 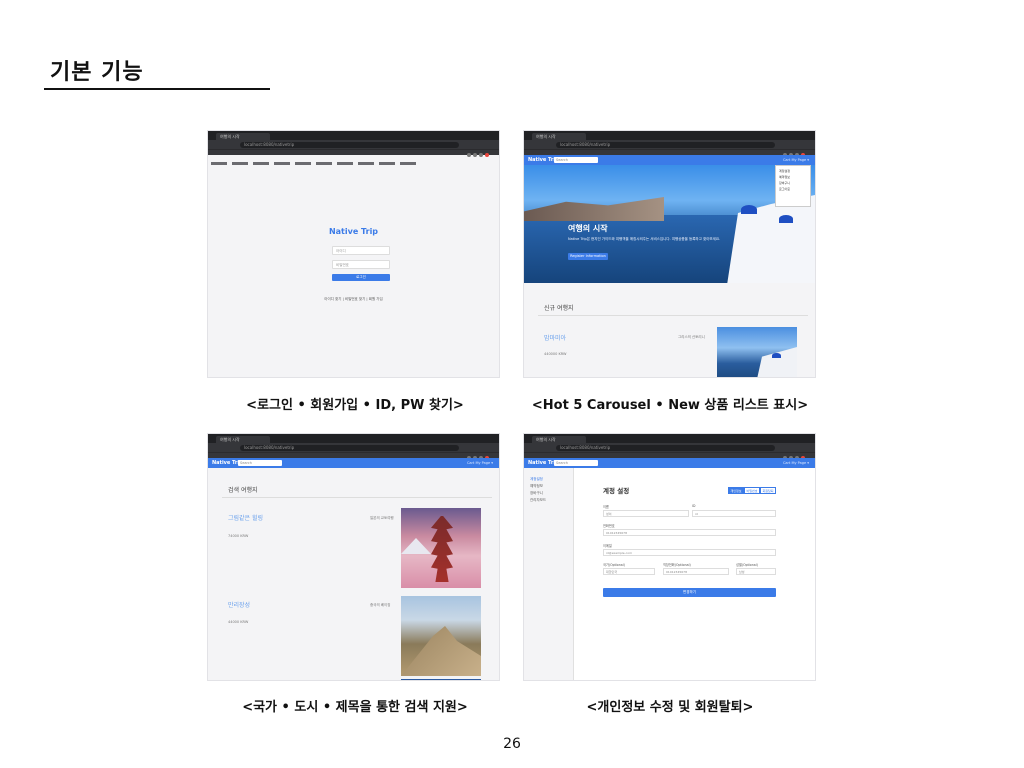 What do you see at coordinates (536, 479) in the screenshot?
I see `sidebar-item: 계정설정` at bounding box center [536, 479].